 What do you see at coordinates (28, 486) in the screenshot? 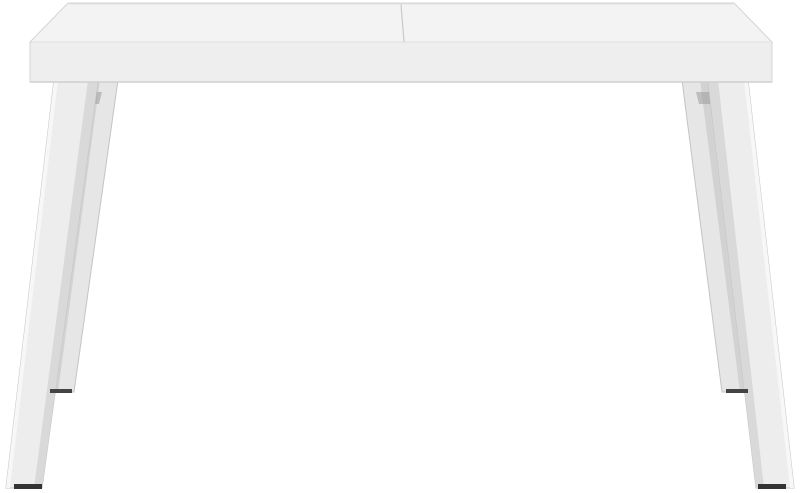
I see `front-left-foot` at bounding box center [28, 486].